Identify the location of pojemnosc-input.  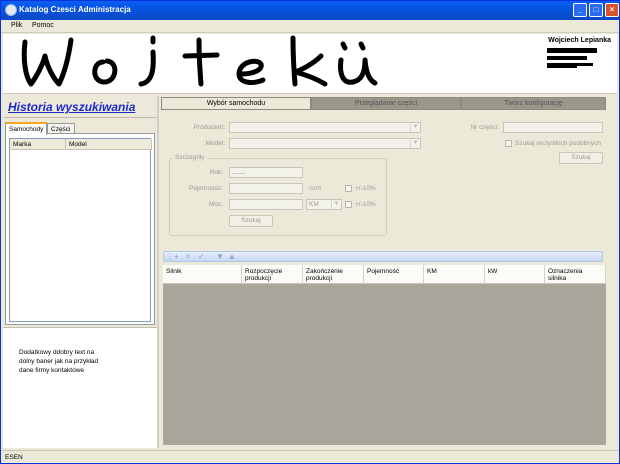
(266, 188).